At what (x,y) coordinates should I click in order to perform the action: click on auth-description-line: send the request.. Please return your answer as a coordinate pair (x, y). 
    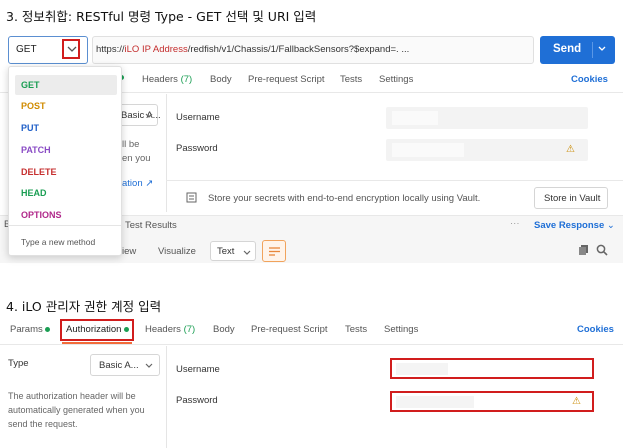
    Looking at the image, I should click on (43, 424).